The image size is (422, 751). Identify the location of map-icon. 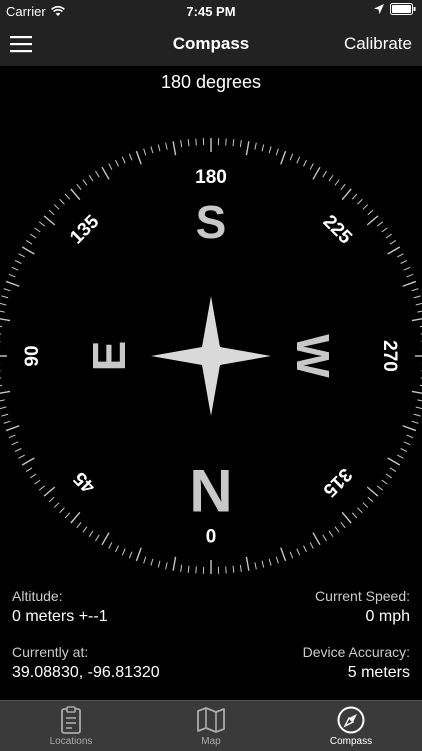
(211, 720).